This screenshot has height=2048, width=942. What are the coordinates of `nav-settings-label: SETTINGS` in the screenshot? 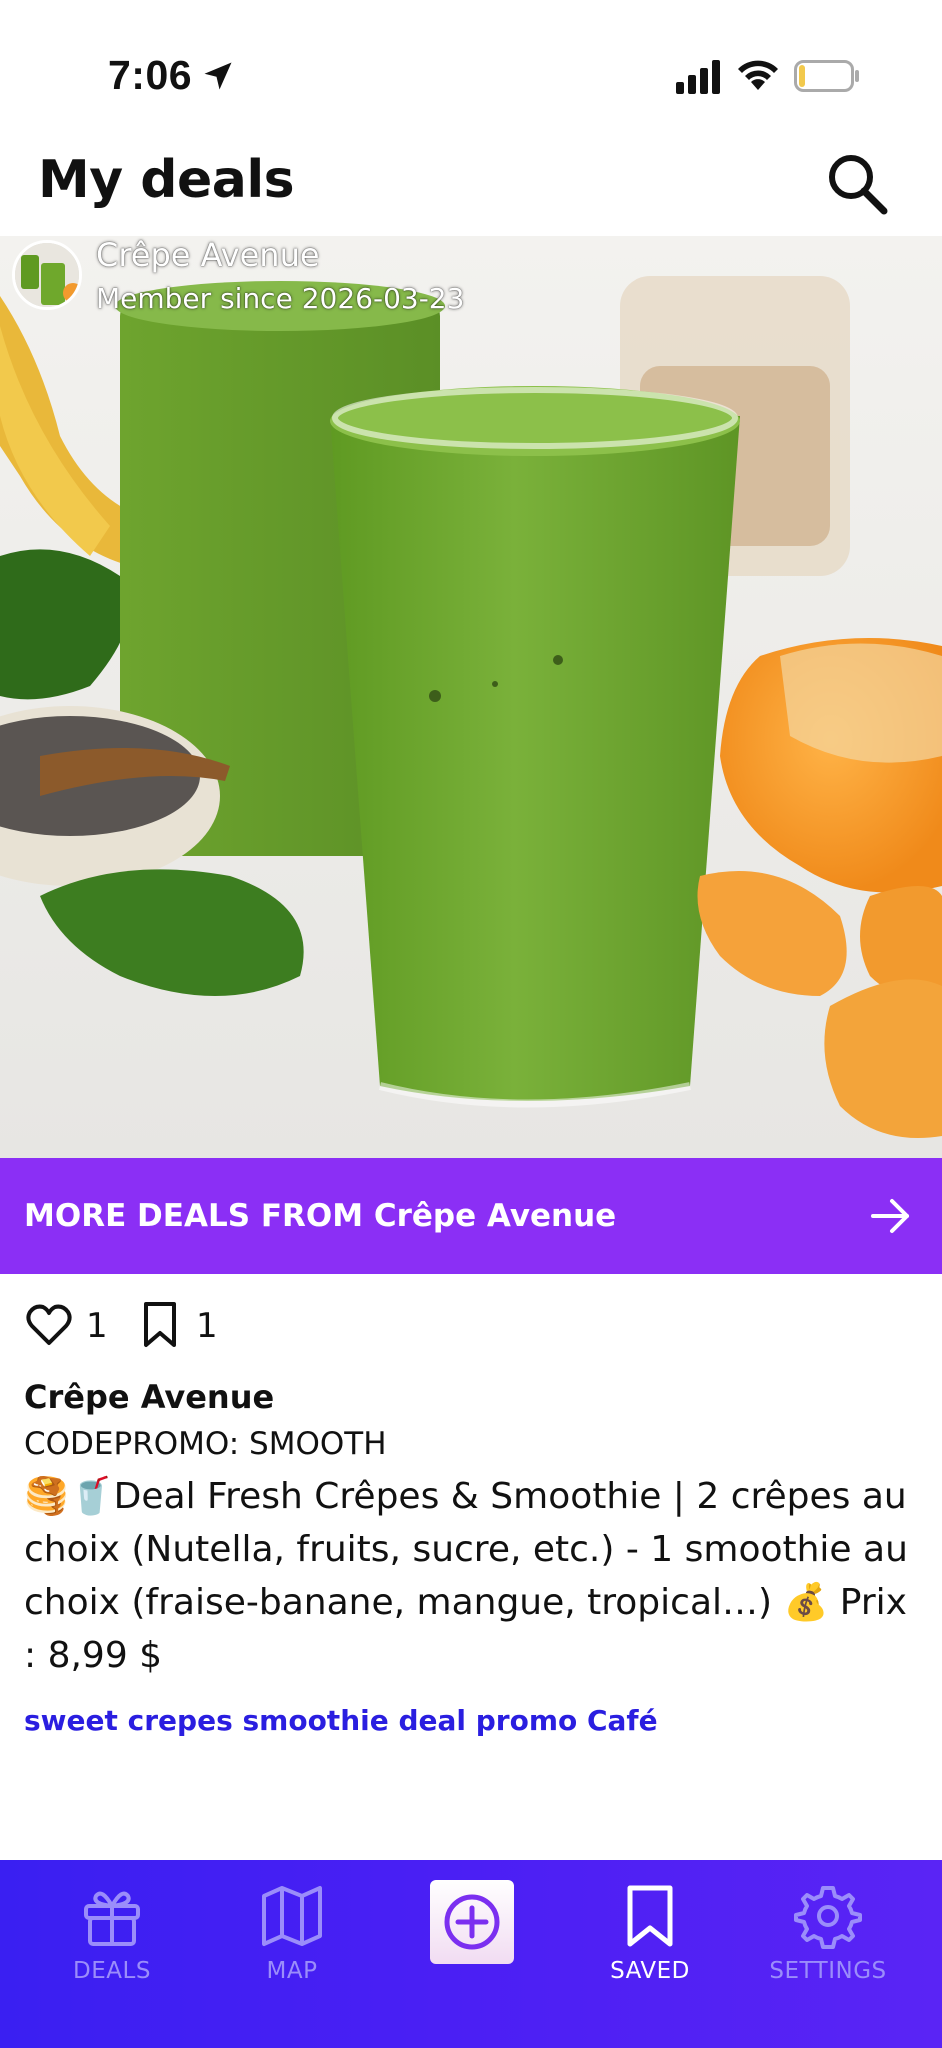 It's located at (828, 1971).